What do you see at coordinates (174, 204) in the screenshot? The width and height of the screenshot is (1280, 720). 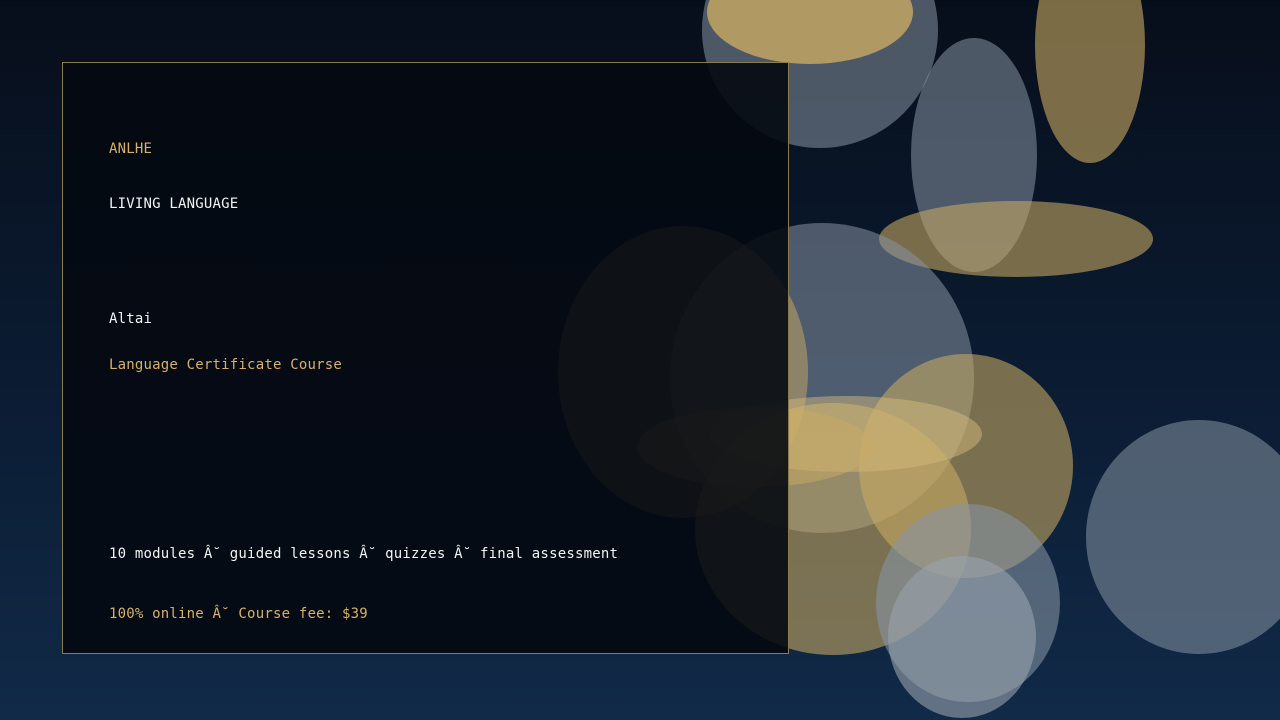 I see `brand-tagline: LIVING LANGUAGE` at bounding box center [174, 204].